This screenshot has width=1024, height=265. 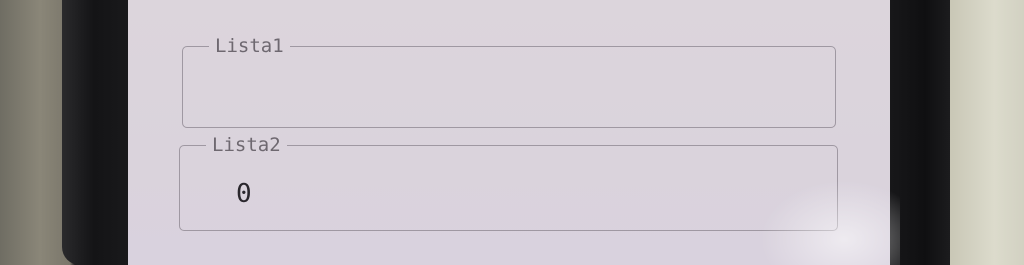 What do you see at coordinates (249, 46) in the screenshot?
I see `lista1-label: Lista1` at bounding box center [249, 46].